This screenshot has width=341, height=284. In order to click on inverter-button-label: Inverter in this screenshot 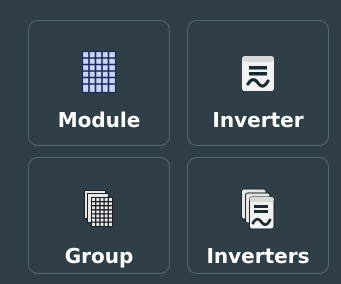, I will do `click(258, 120)`.